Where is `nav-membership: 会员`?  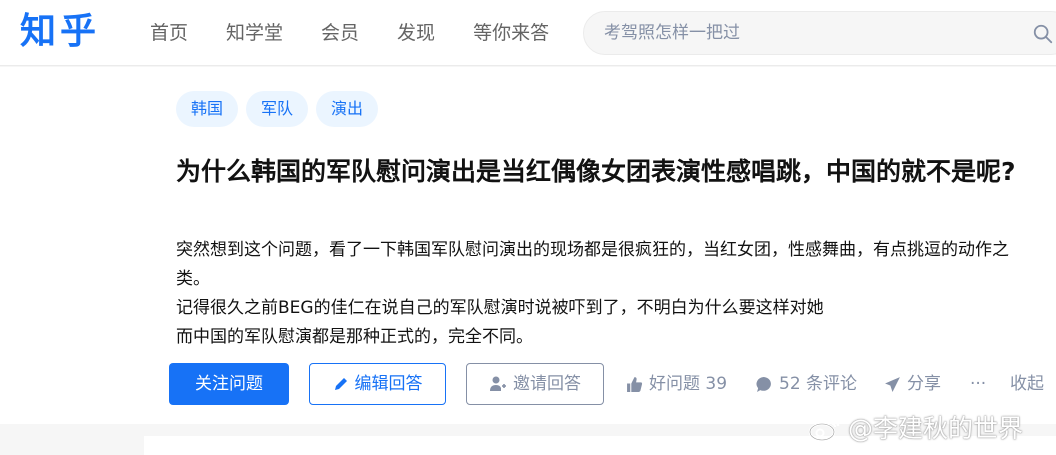
nav-membership: 会员 is located at coordinates (340, 33).